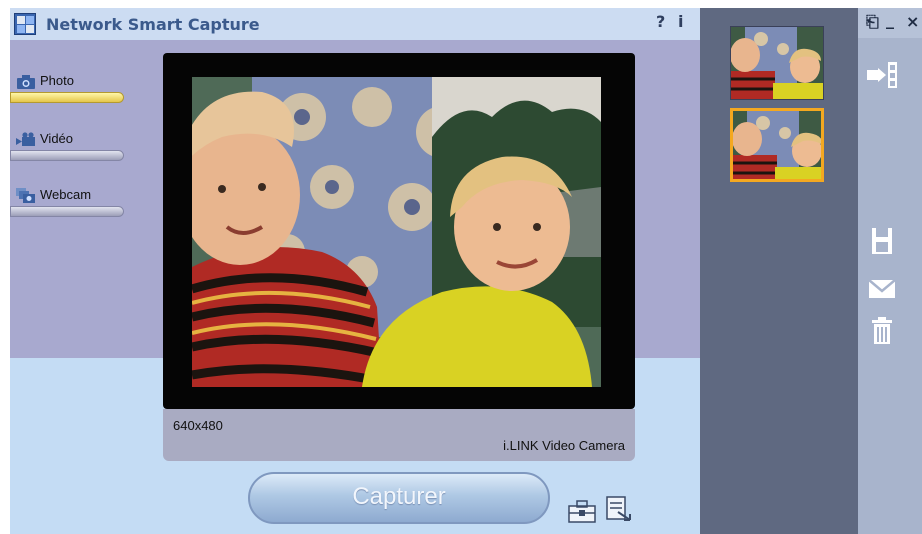 Image resolution: width=922 pixels, height=534 pixels. I want to click on camera-name: i.LINK Video Camera, so click(564, 445).